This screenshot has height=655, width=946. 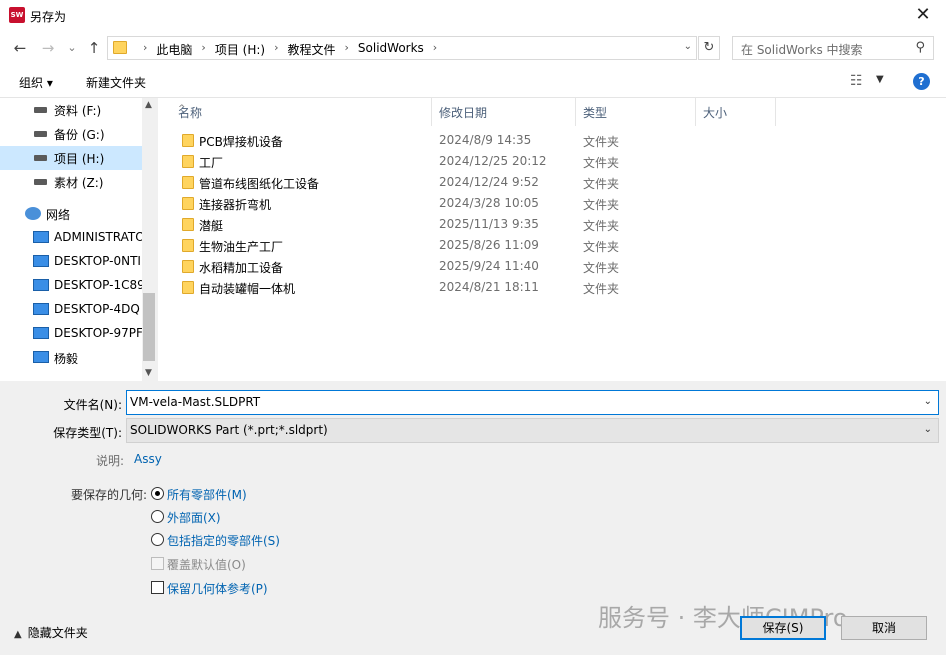 What do you see at coordinates (636, 112) in the screenshot?
I see `column-header-type: 类型` at bounding box center [636, 112].